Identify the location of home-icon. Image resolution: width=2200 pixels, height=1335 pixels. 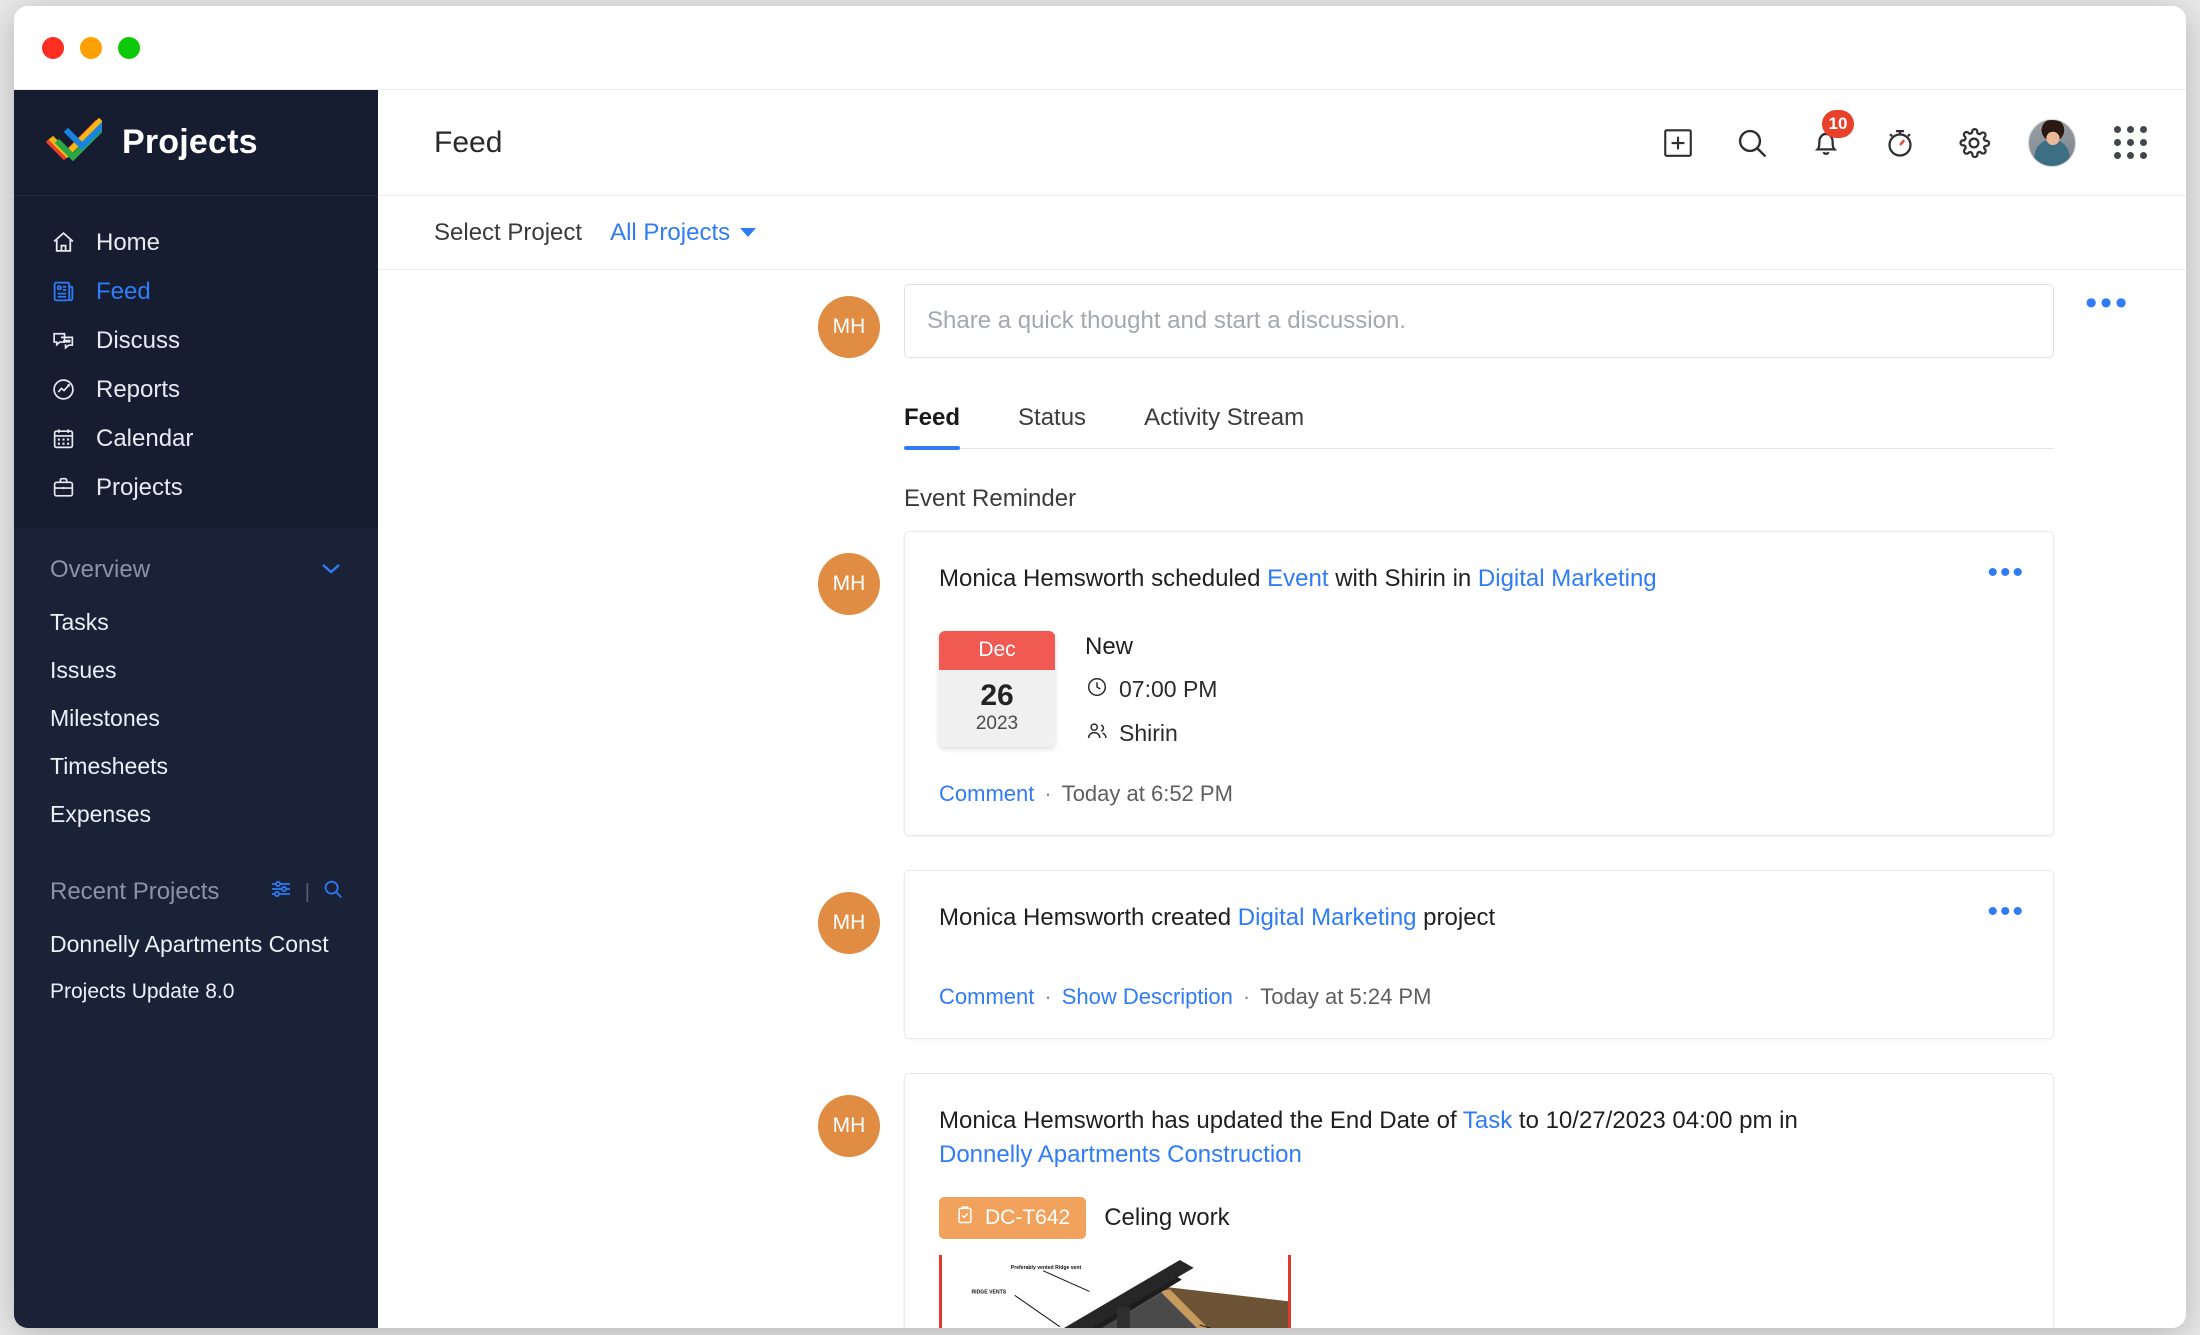
(63, 243).